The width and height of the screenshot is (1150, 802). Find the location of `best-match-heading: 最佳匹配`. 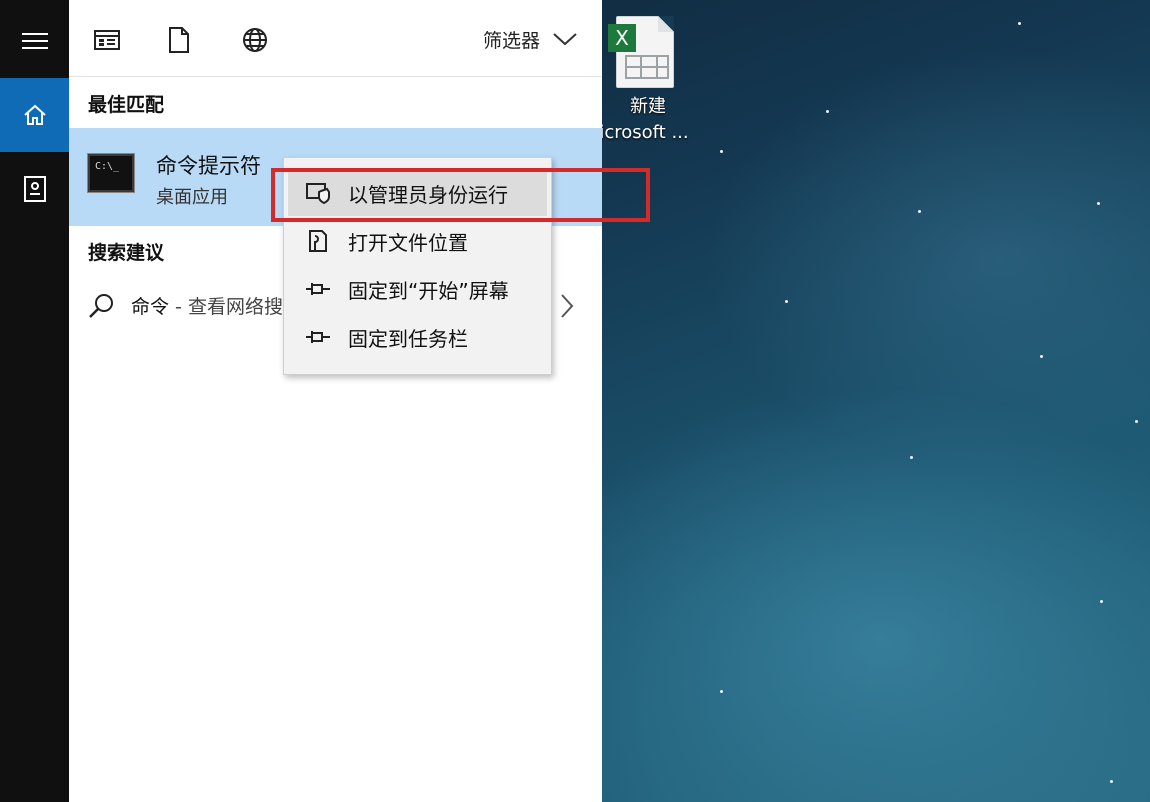

best-match-heading: 最佳匹配 is located at coordinates (126, 105).